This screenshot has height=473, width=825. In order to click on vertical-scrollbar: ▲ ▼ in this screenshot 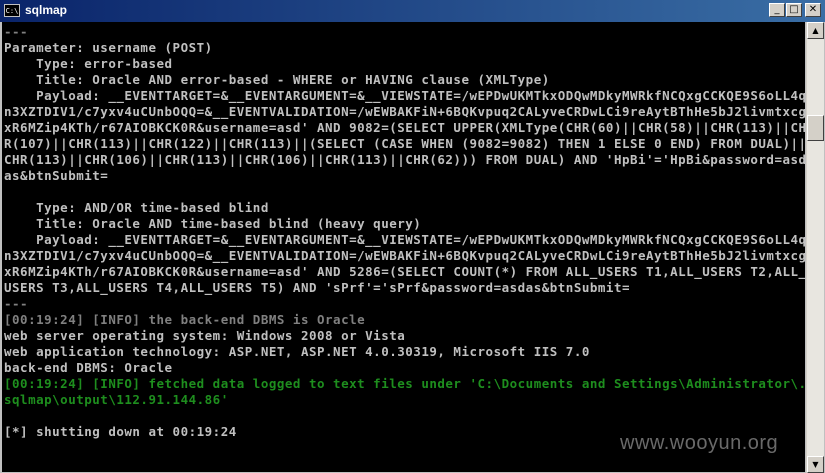, I will do `click(815, 247)`.